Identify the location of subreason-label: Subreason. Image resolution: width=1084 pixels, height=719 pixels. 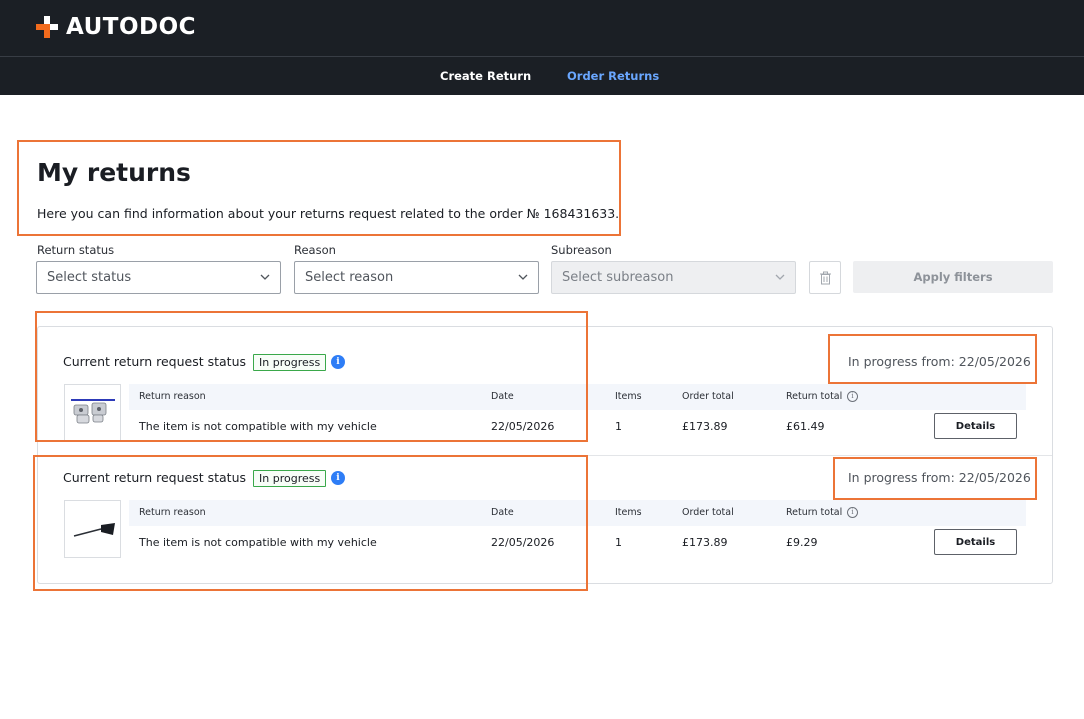
(581, 250).